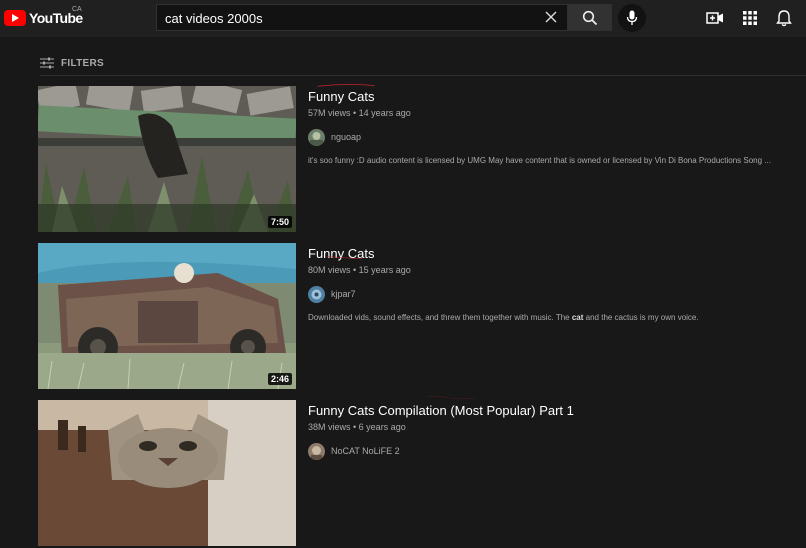 The height and width of the screenshot is (548, 806). What do you see at coordinates (279, 222) in the screenshot?
I see `video-duration: 7:50` at bounding box center [279, 222].